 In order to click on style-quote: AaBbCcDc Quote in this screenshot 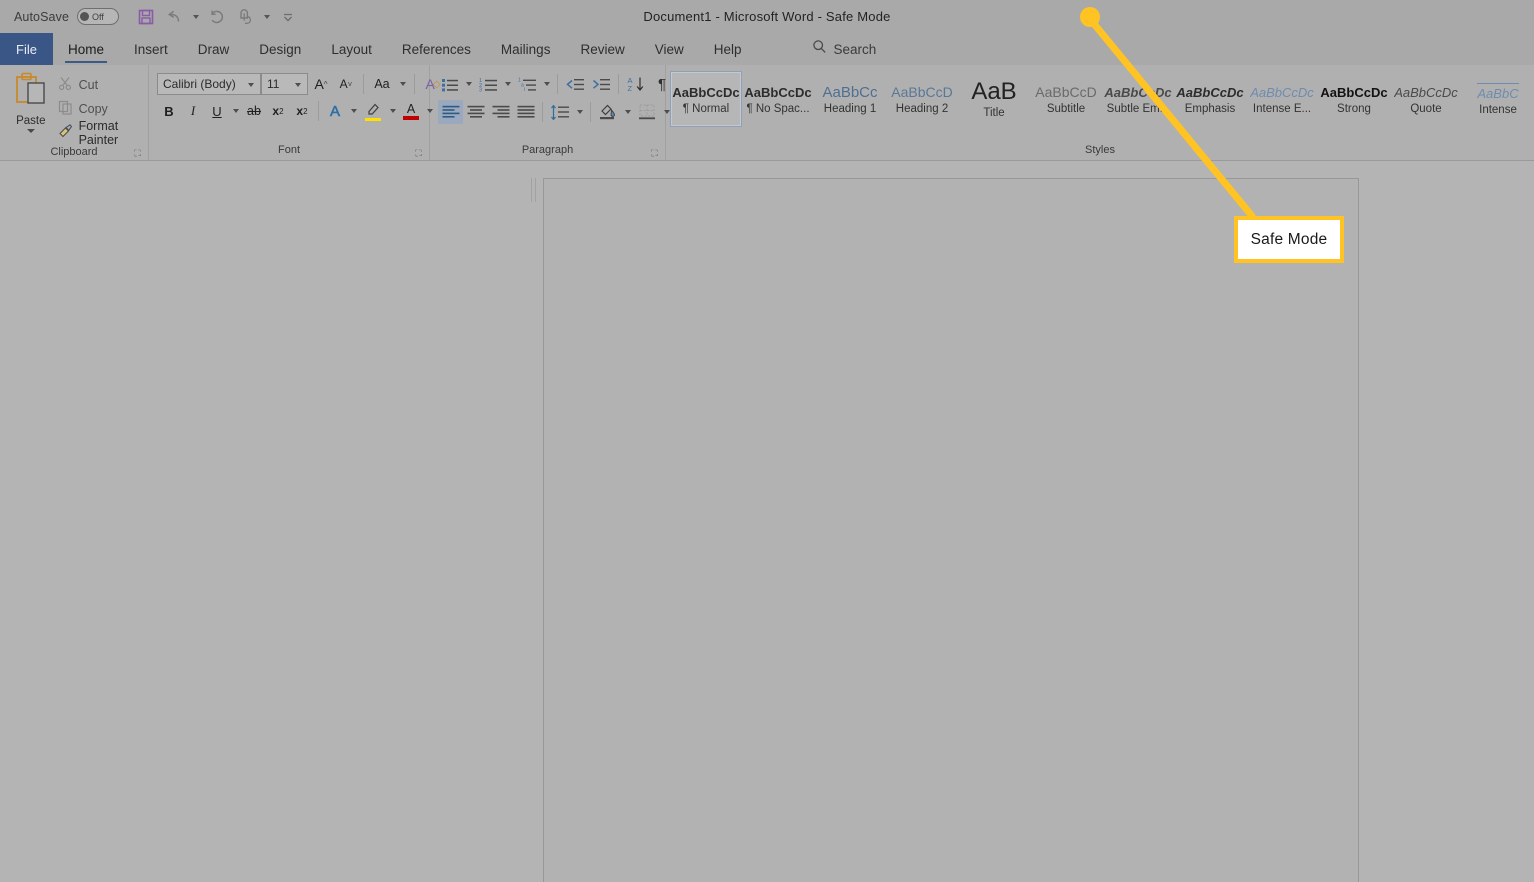, I will do `click(1426, 99)`.